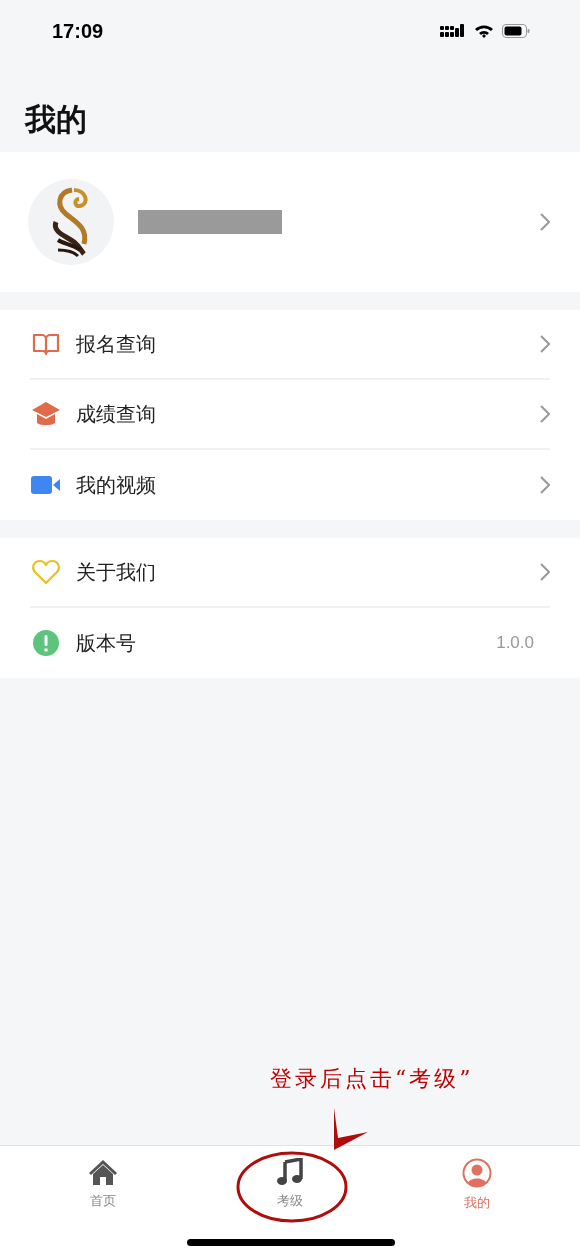 The image size is (580, 1257). What do you see at coordinates (103, 1172) in the screenshot?
I see `home-icon` at bounding box center [103, 1172].